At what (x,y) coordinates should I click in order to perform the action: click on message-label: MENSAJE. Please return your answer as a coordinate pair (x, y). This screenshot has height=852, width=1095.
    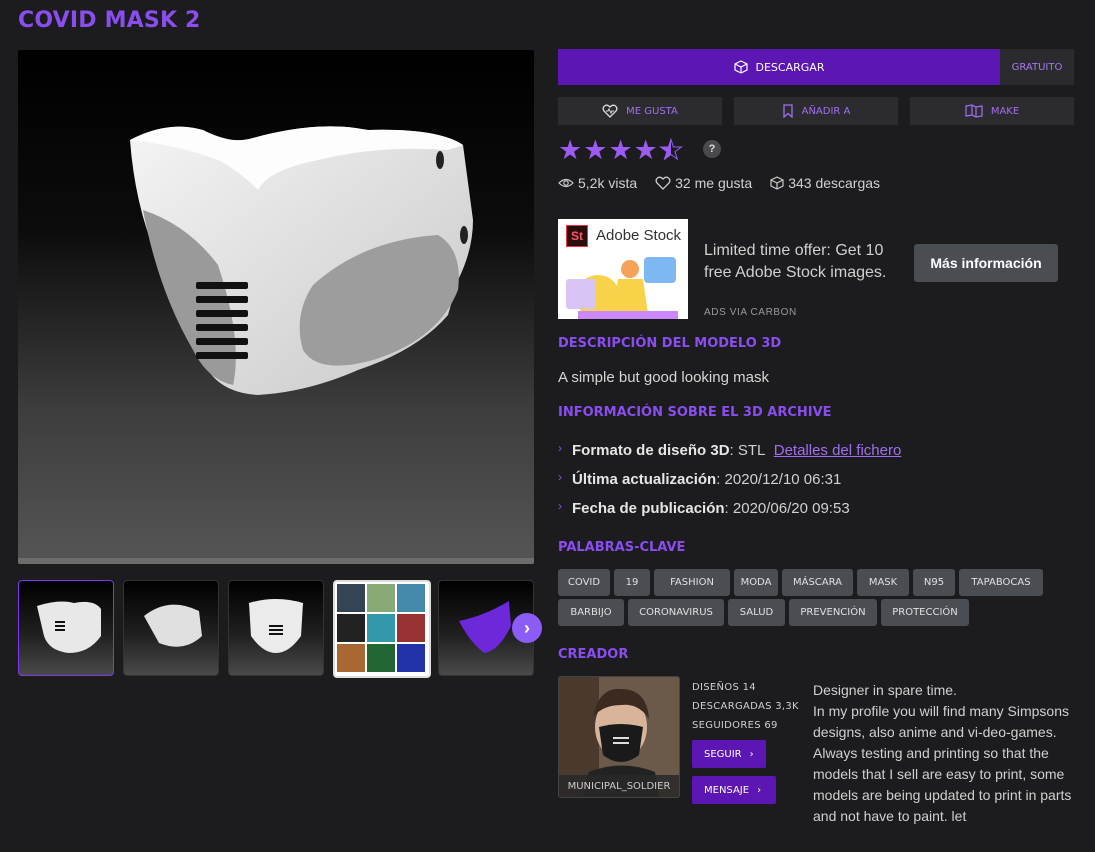
    Looking at the image, I should click on (727, 790).